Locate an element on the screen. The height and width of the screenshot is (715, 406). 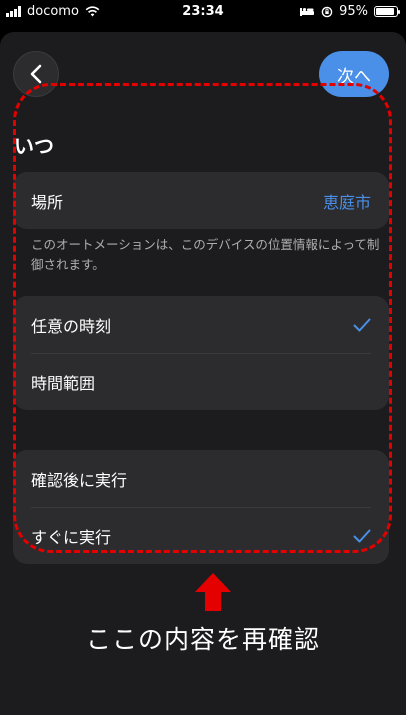
option-label: 時間範囲 is located at coordinates (63, 383).